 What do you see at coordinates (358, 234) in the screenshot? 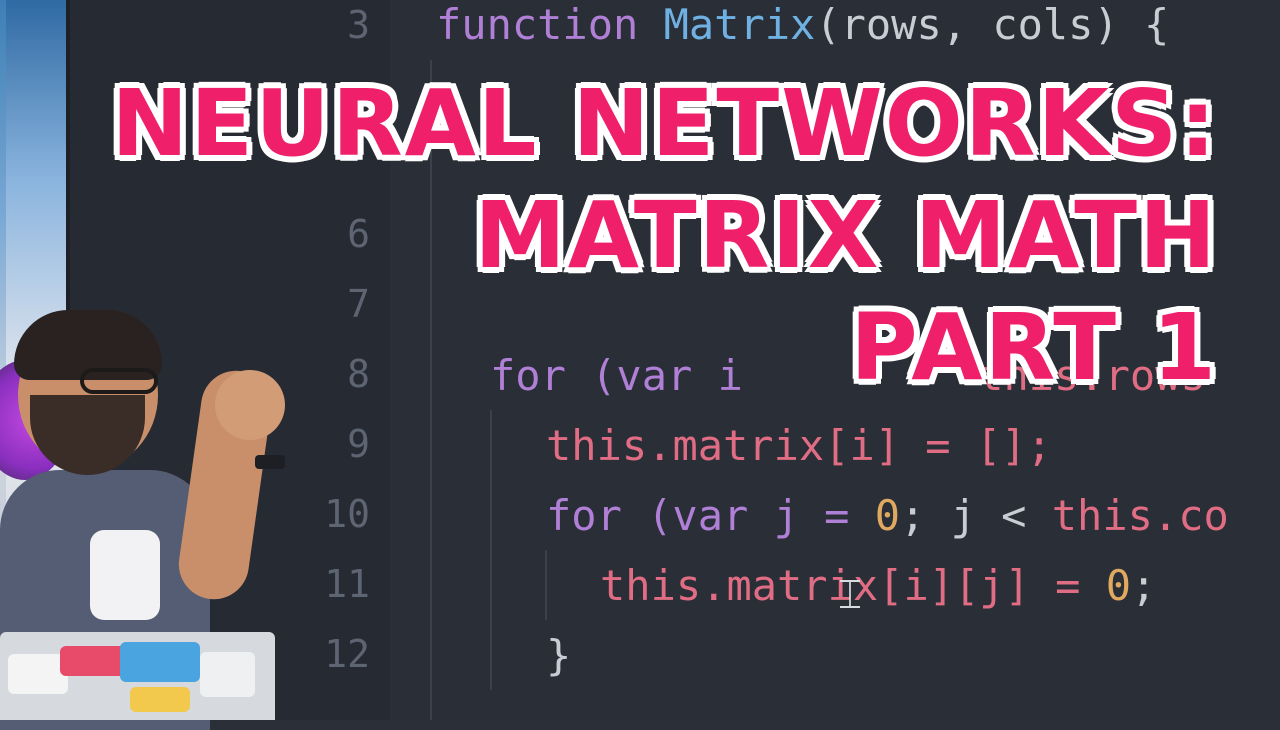
I see `line-number: 6` at bounding box center [358, 234].